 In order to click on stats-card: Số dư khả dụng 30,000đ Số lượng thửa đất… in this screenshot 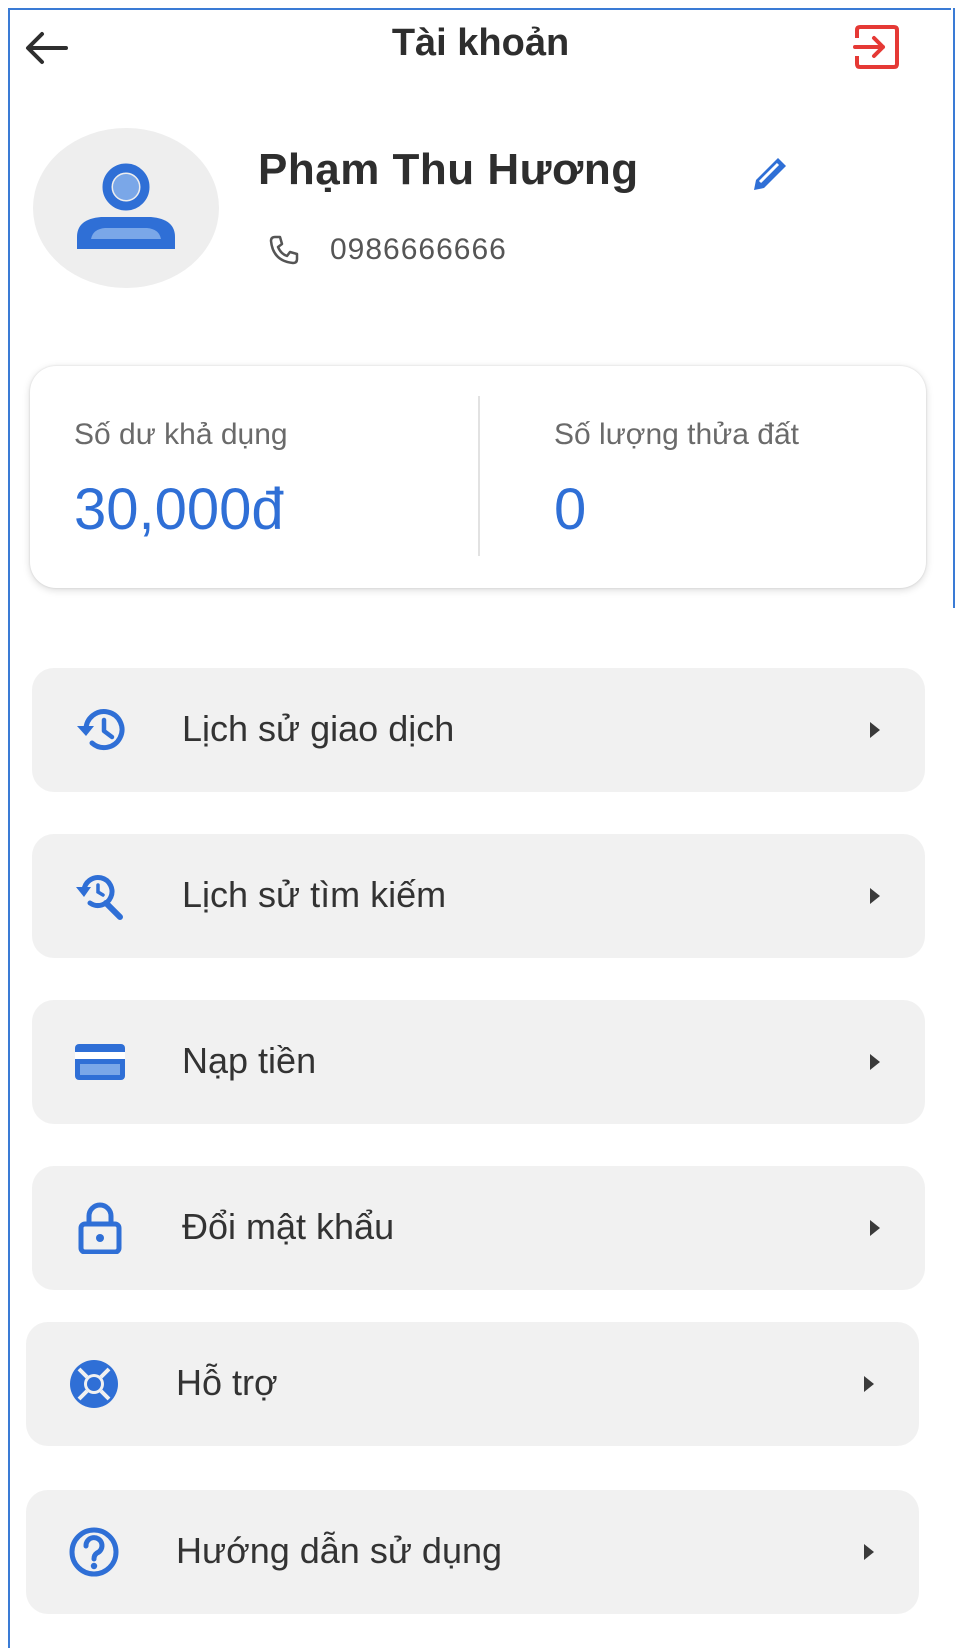, I will do `click(478, 477)`.